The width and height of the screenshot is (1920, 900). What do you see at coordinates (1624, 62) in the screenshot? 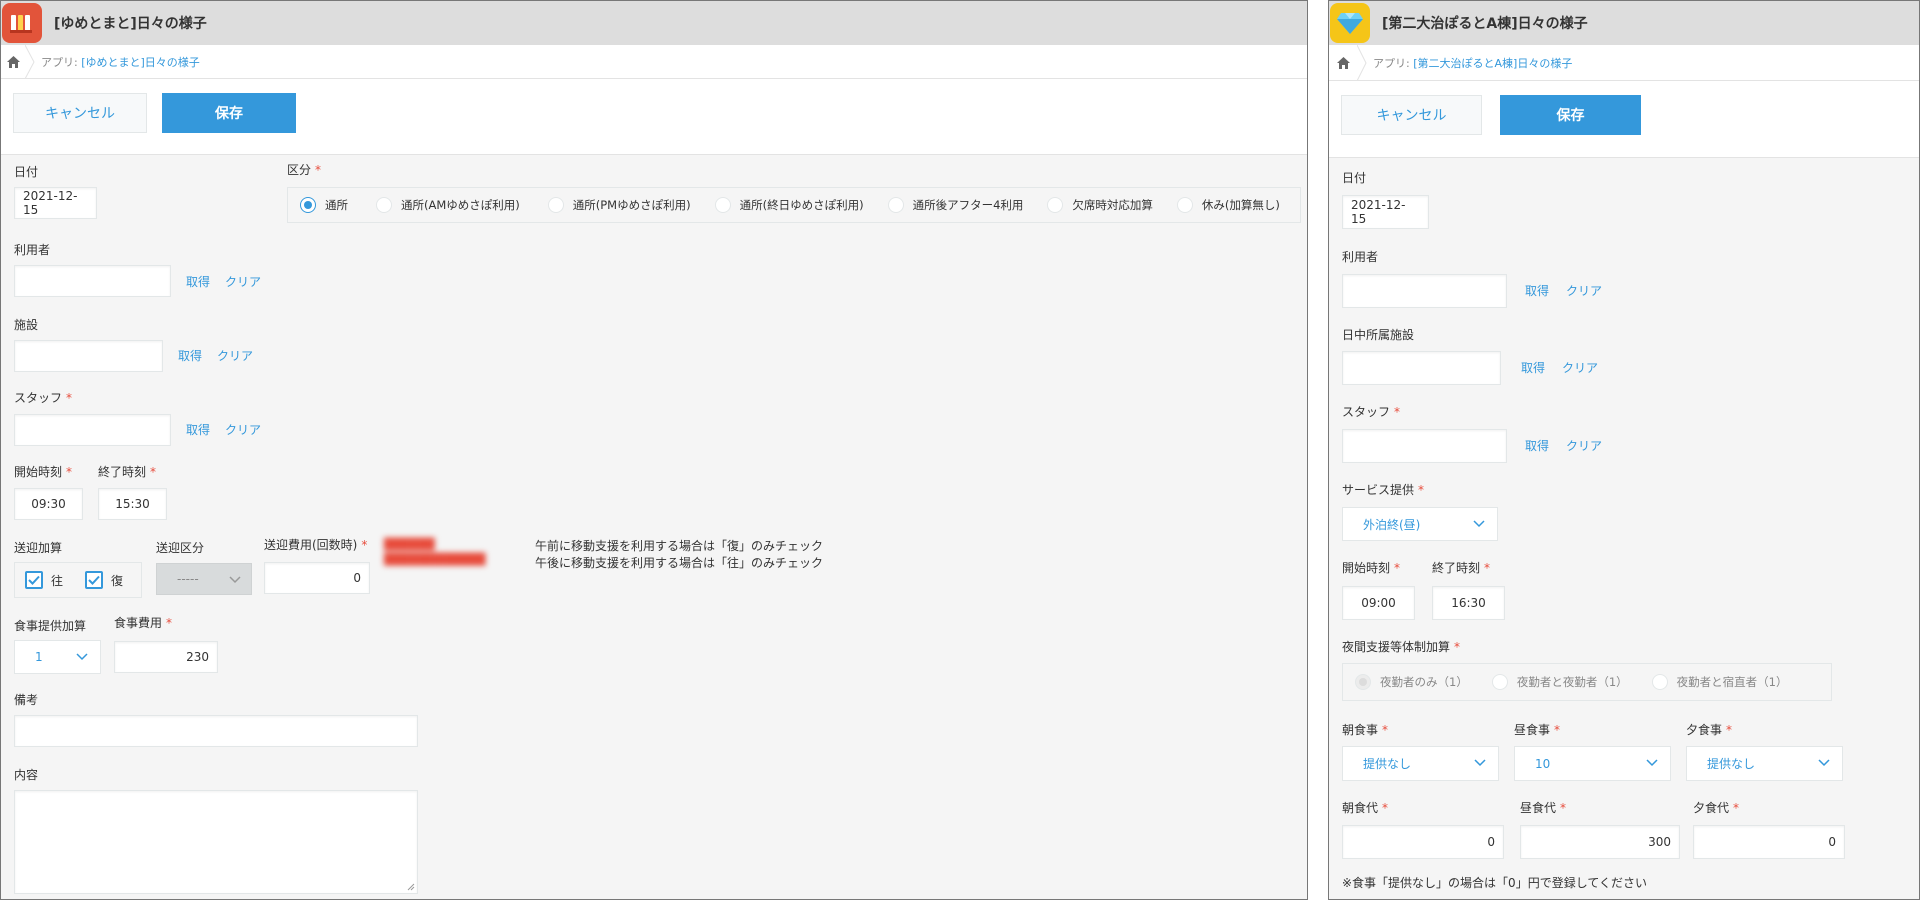
I see `breadcrumb: アプリ: [第二大治ぽるとA棟]日々の様子` at bounding box center [1624, 62].